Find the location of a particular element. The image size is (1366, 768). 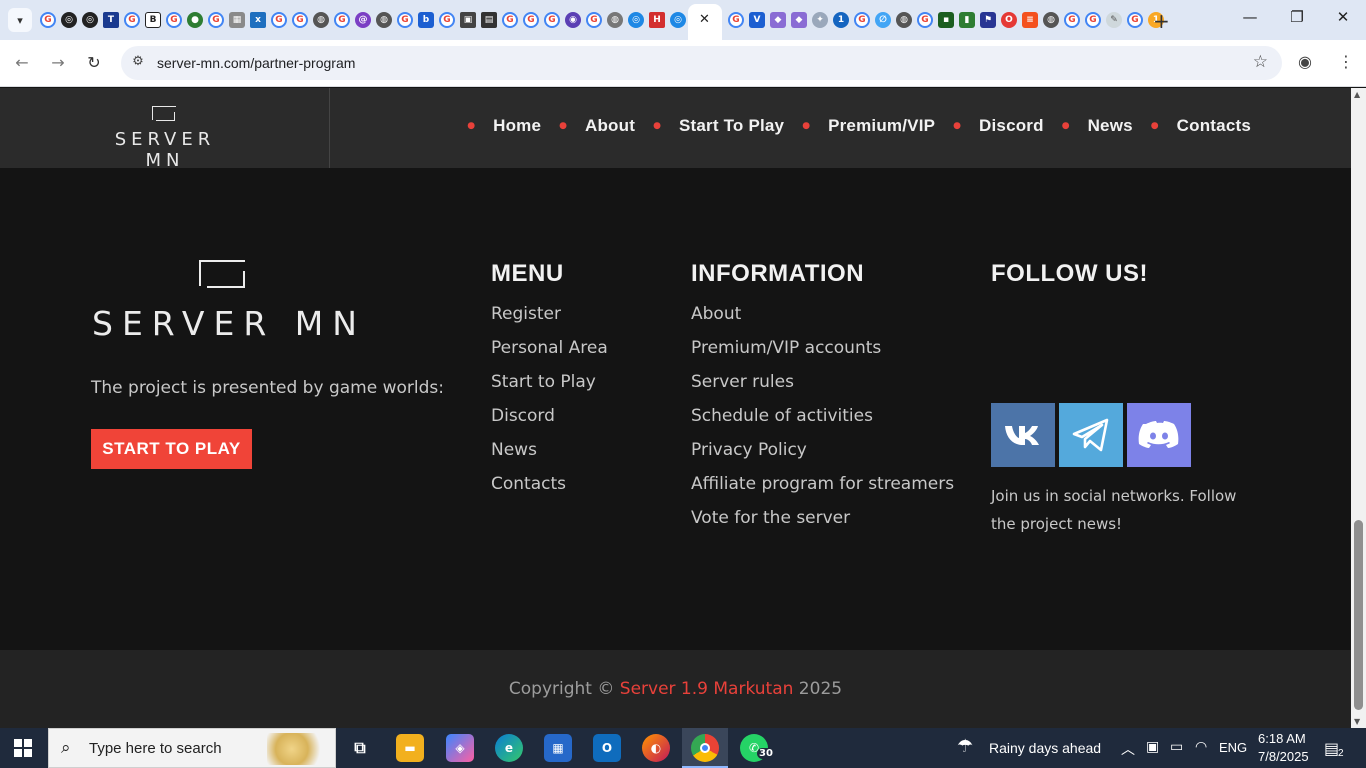

vk-icon is located at coordinates (1023, 435).